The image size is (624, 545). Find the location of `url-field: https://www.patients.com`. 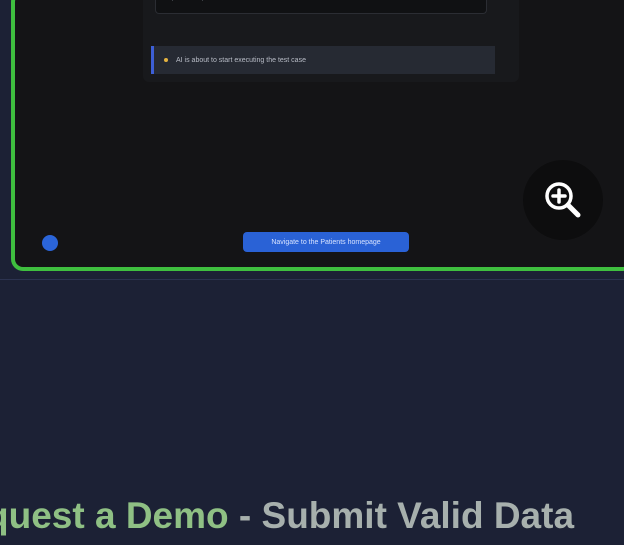

url-field: https://www.patients.com is located at coordinates (321, 7).